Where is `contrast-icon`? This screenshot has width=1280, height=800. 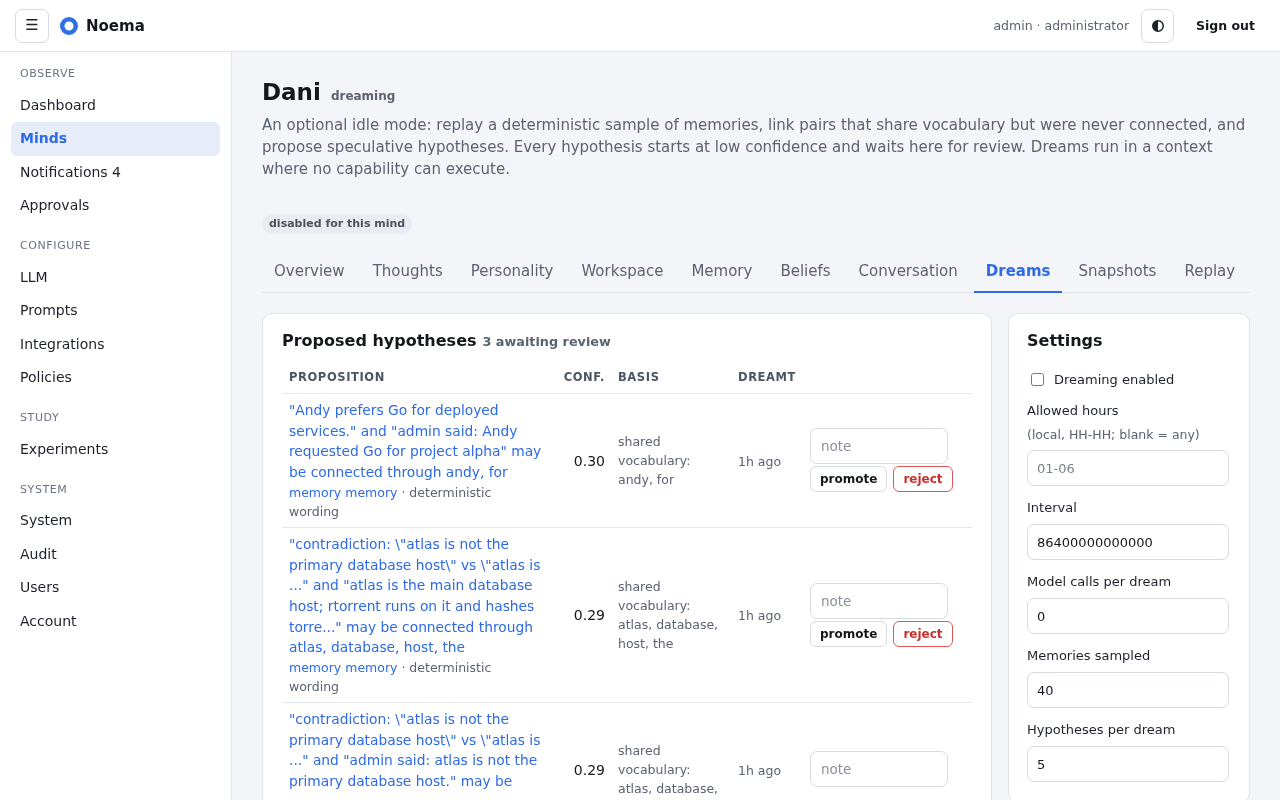 contrast-icon is located at coordinates (1157, 25).